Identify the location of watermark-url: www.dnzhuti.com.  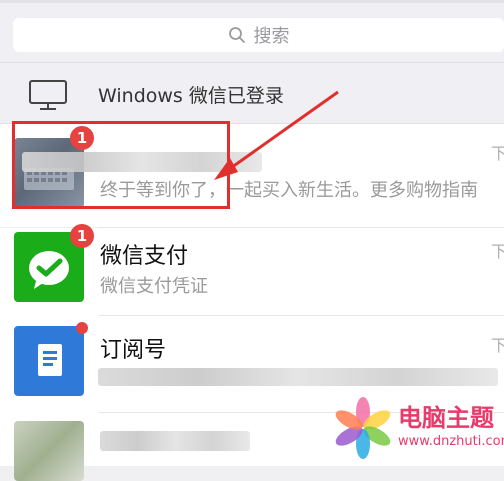
(451, 441).